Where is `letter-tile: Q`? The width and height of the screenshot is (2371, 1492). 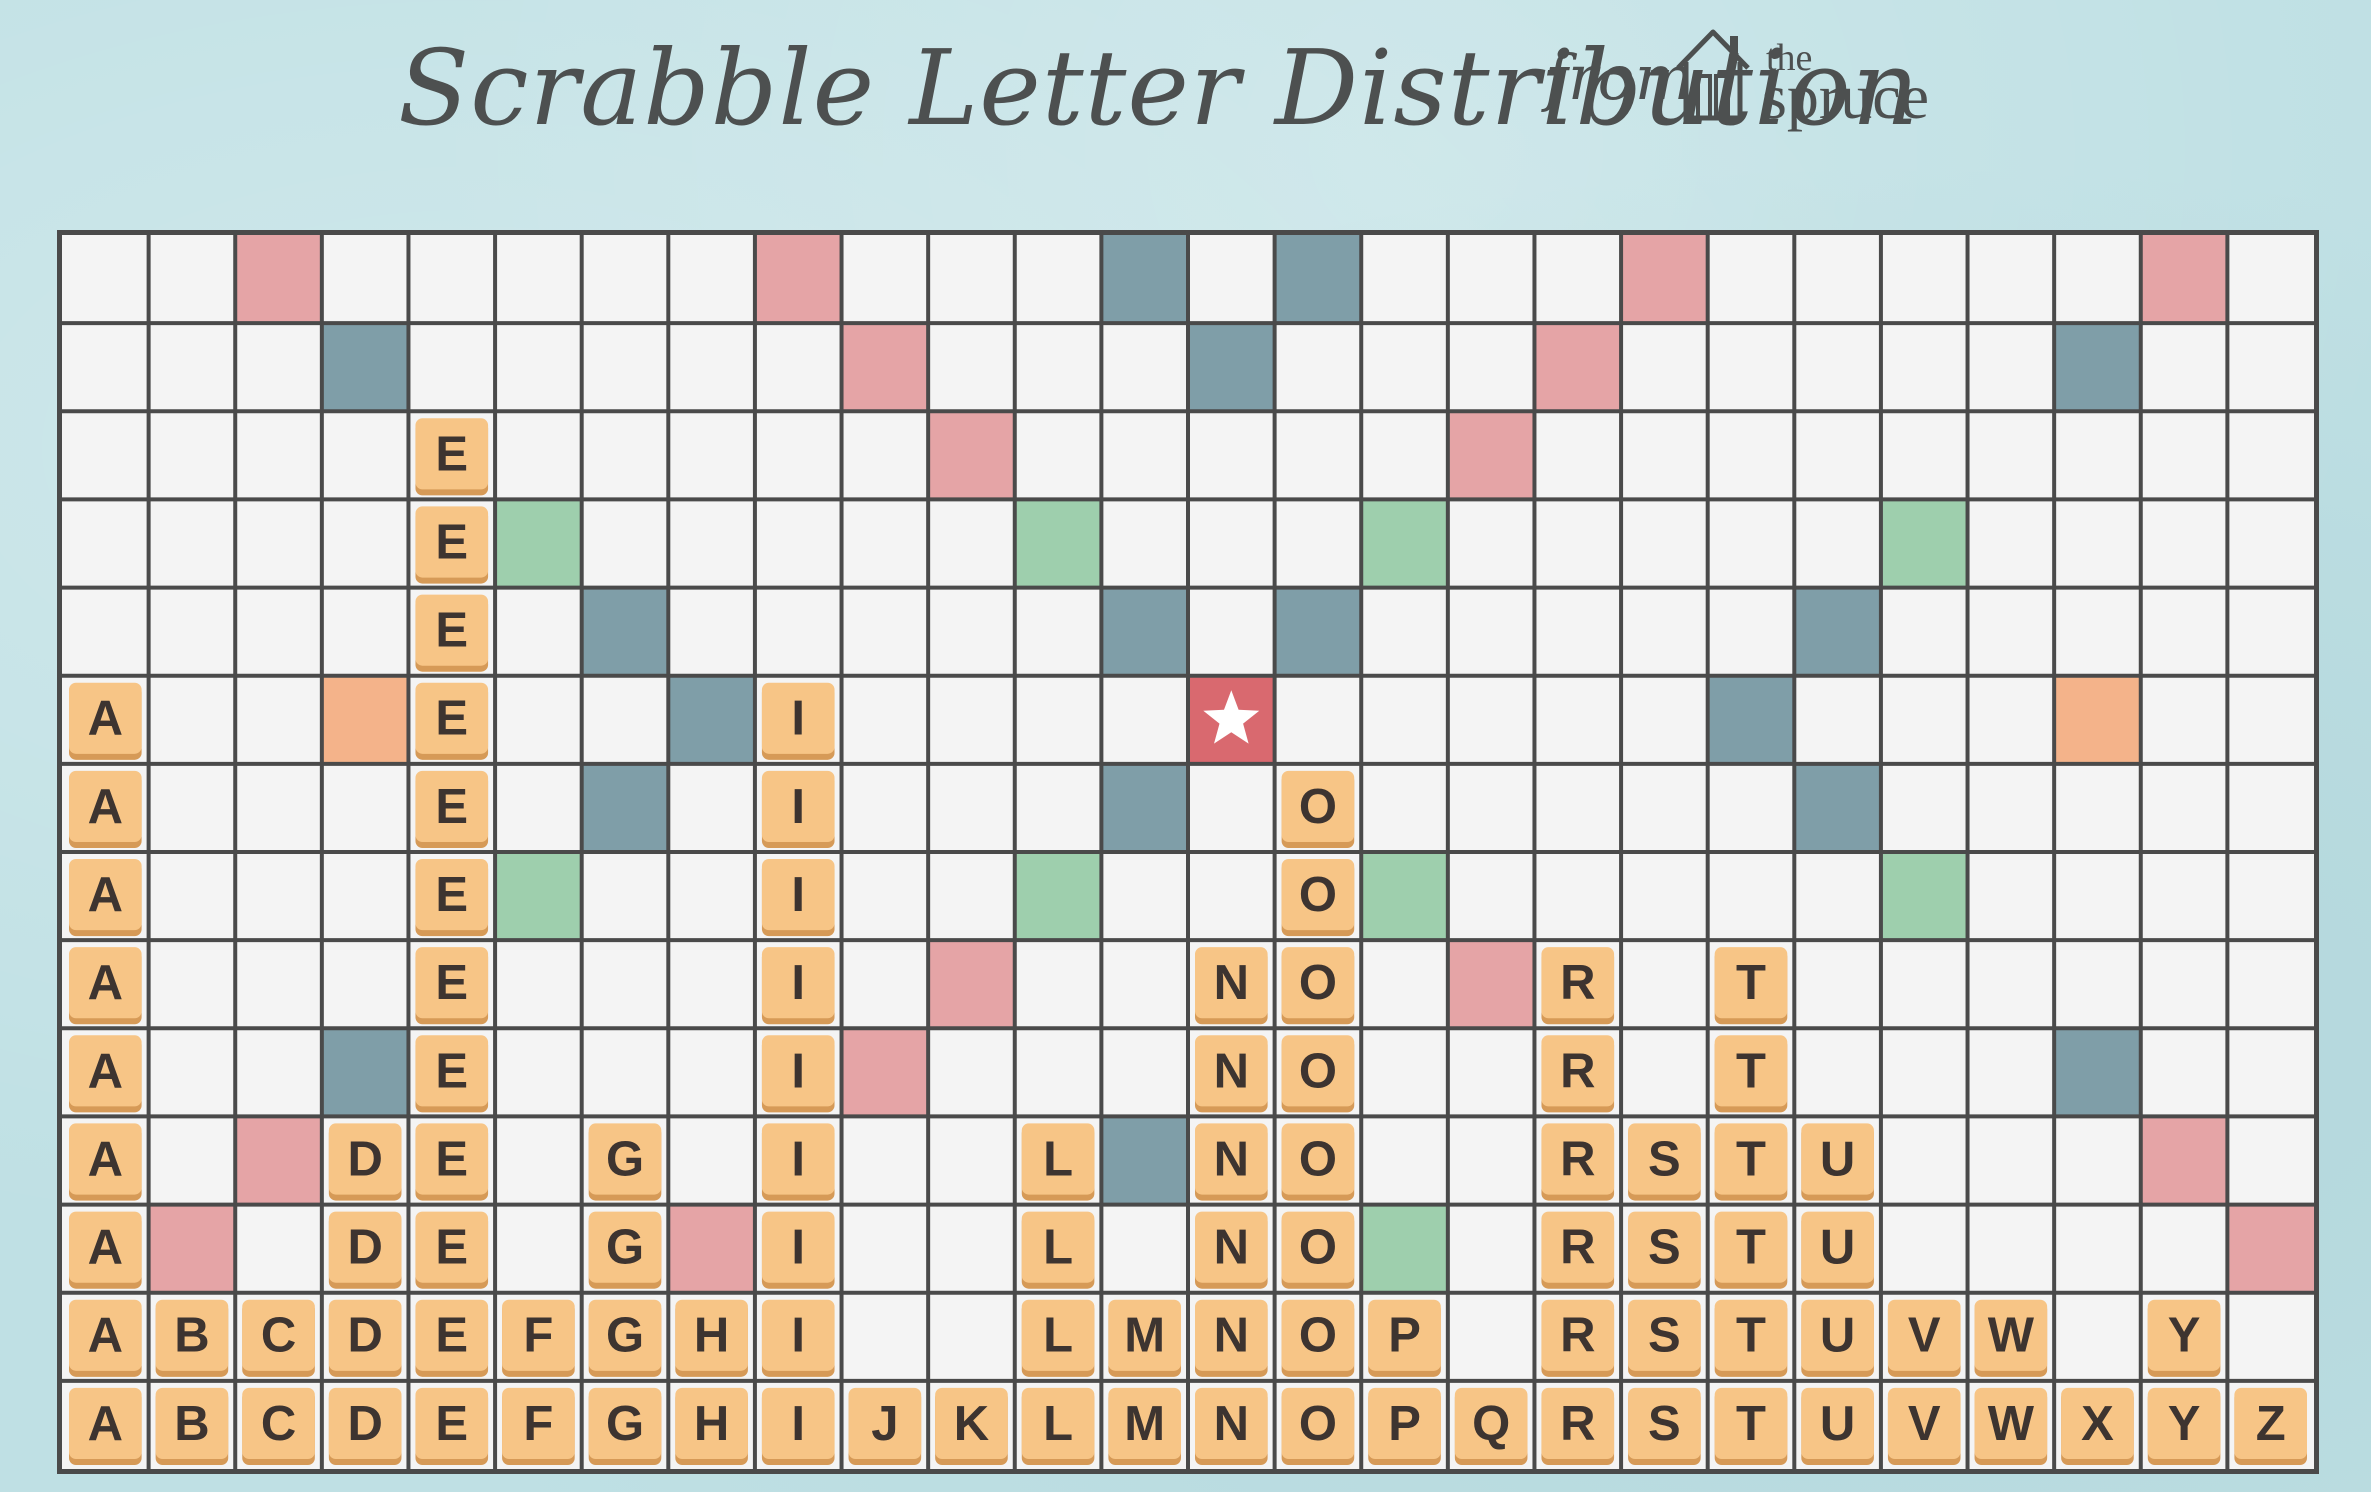 letter-tile: Q is located at coordinates (1491, 1426).